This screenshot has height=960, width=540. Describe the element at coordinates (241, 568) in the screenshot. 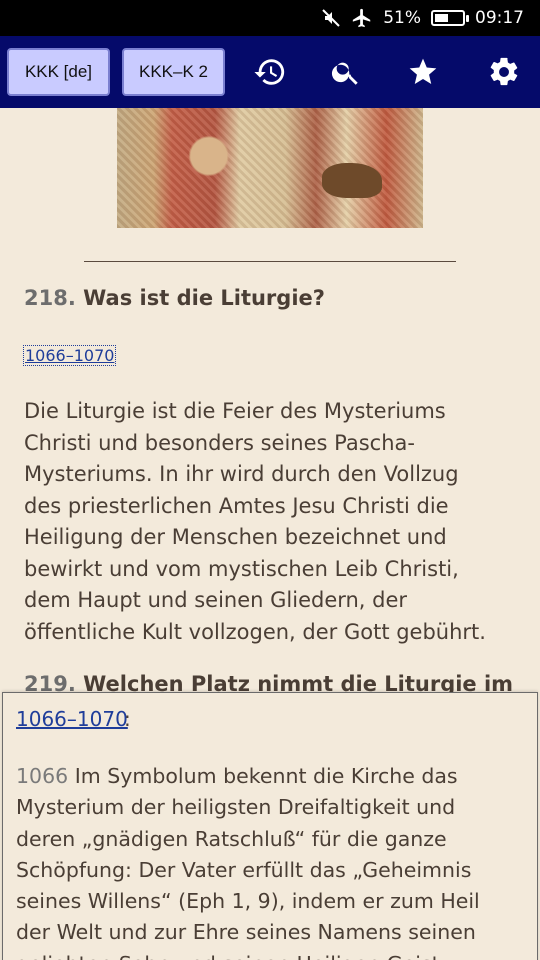

I see `answer-line: bewirkt und vom mystischen Leib Christi,` at that location.